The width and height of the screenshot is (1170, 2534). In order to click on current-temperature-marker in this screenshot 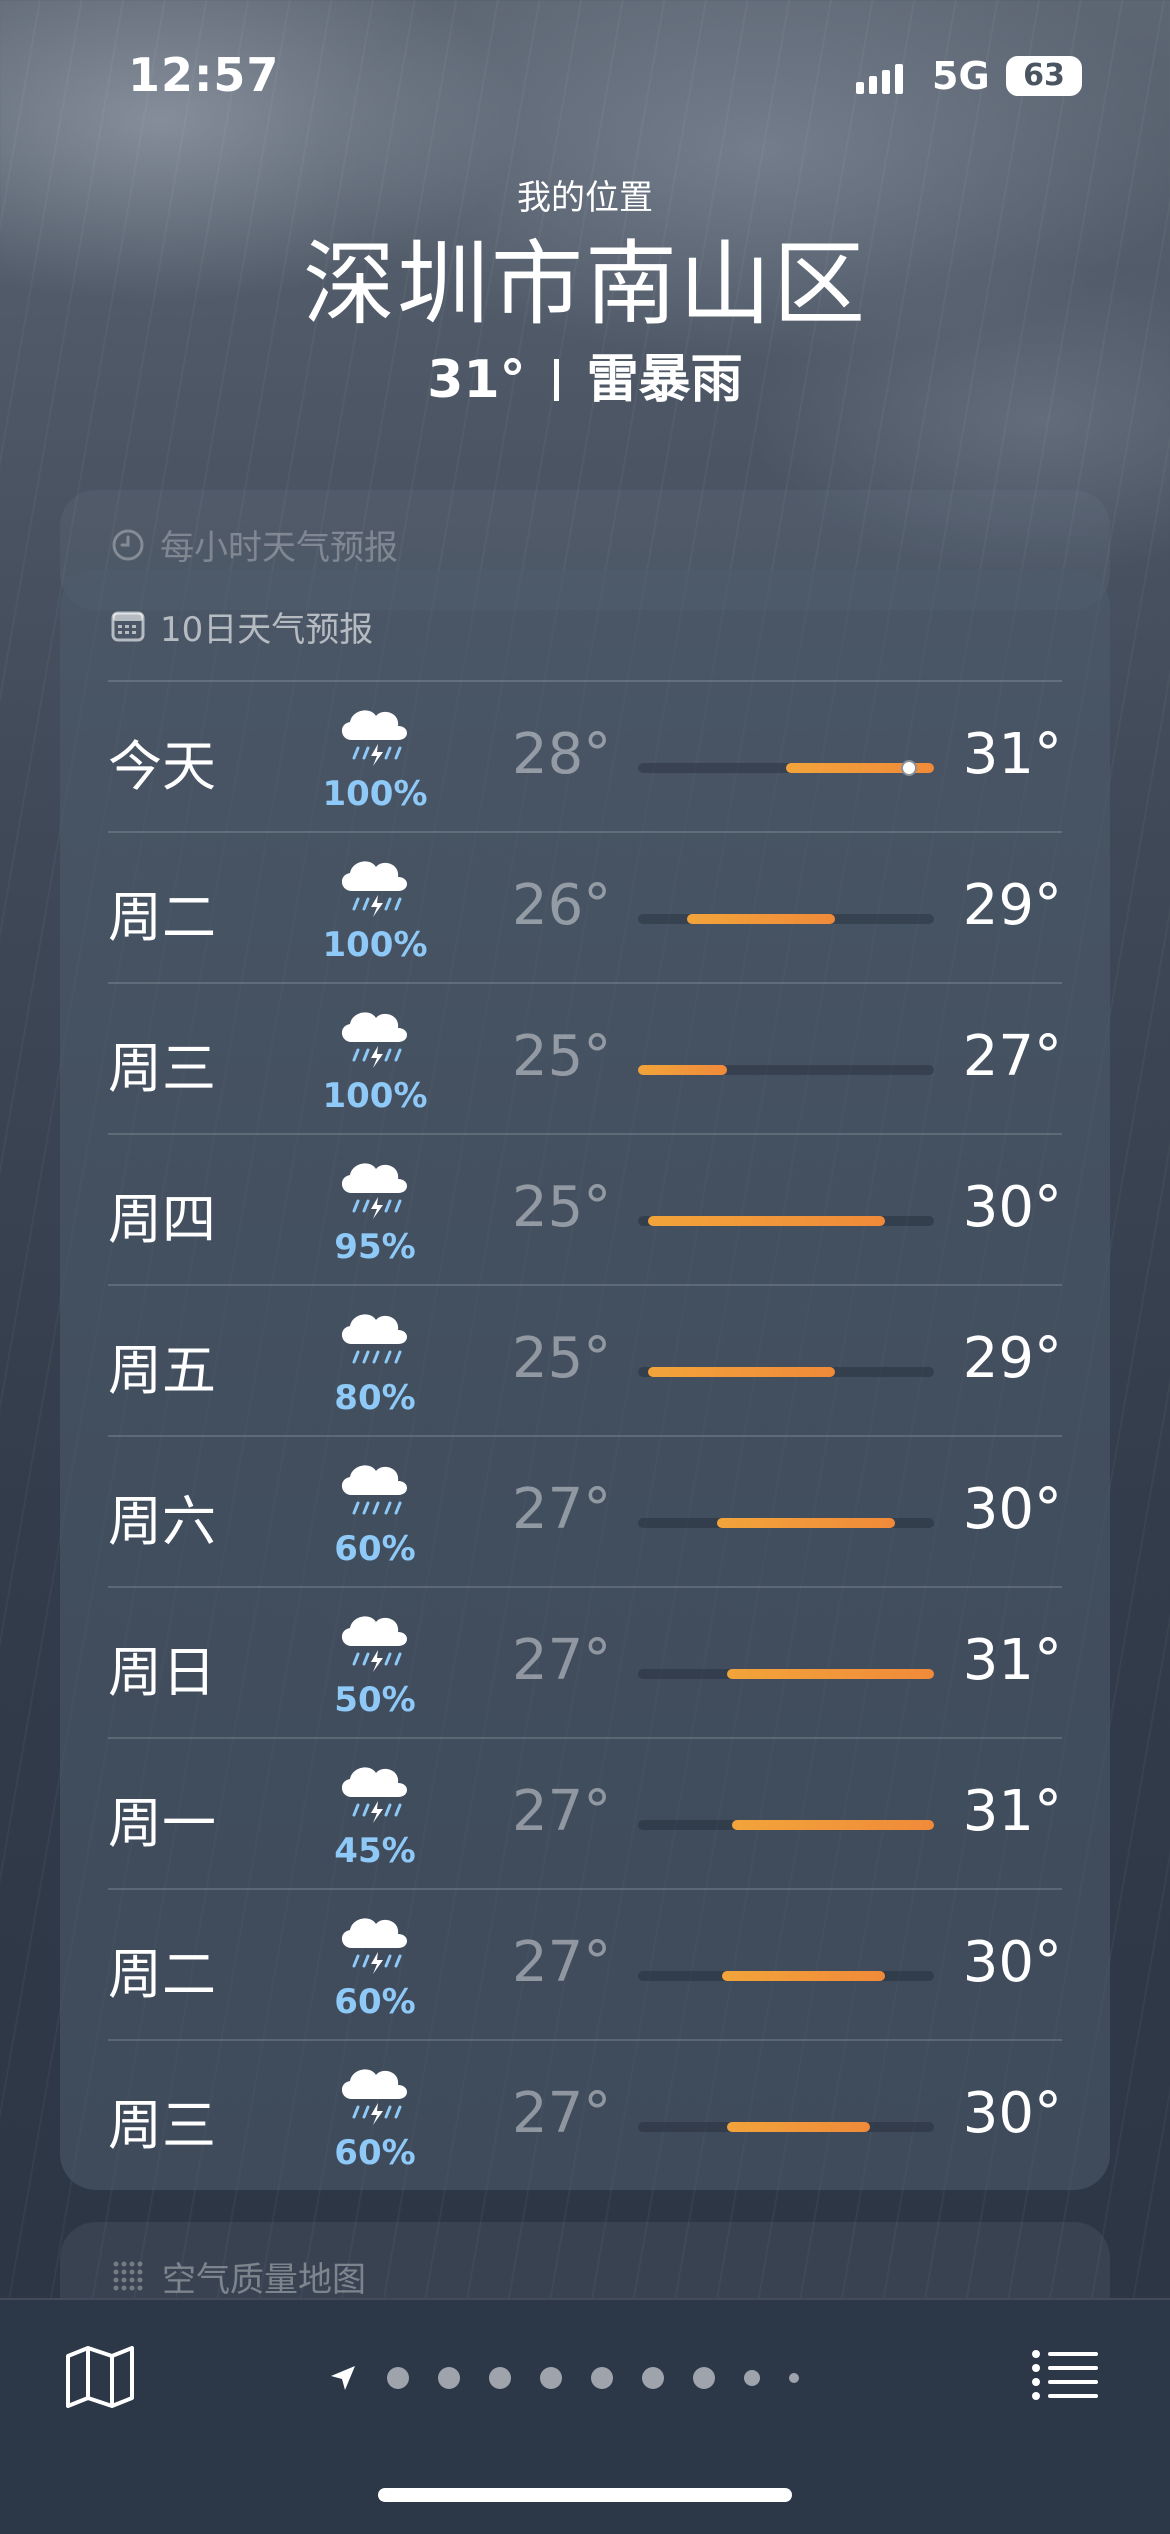, I will do `click(909, 768)`.